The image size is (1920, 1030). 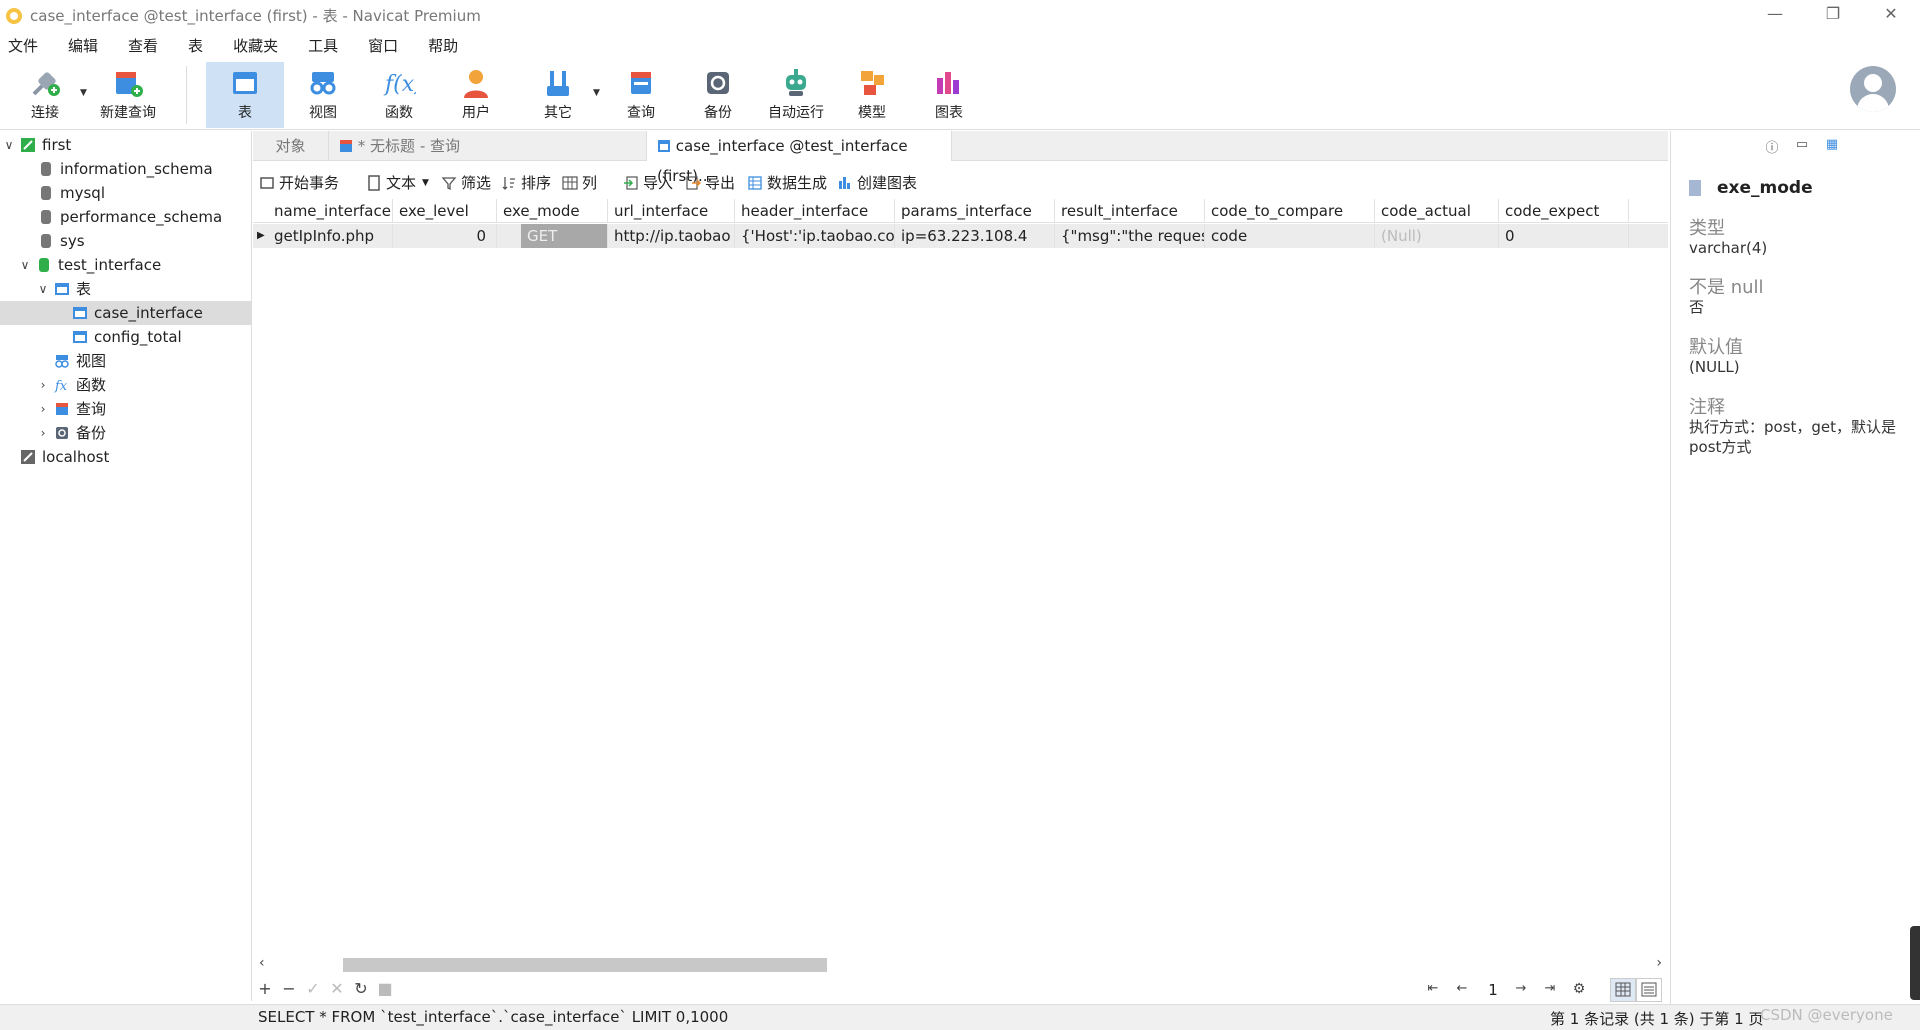 What do you see at coordinates (1659, 963) in the screenshot?
I see `scroll-right-icon: ›` at bounding box center [1659, 963].